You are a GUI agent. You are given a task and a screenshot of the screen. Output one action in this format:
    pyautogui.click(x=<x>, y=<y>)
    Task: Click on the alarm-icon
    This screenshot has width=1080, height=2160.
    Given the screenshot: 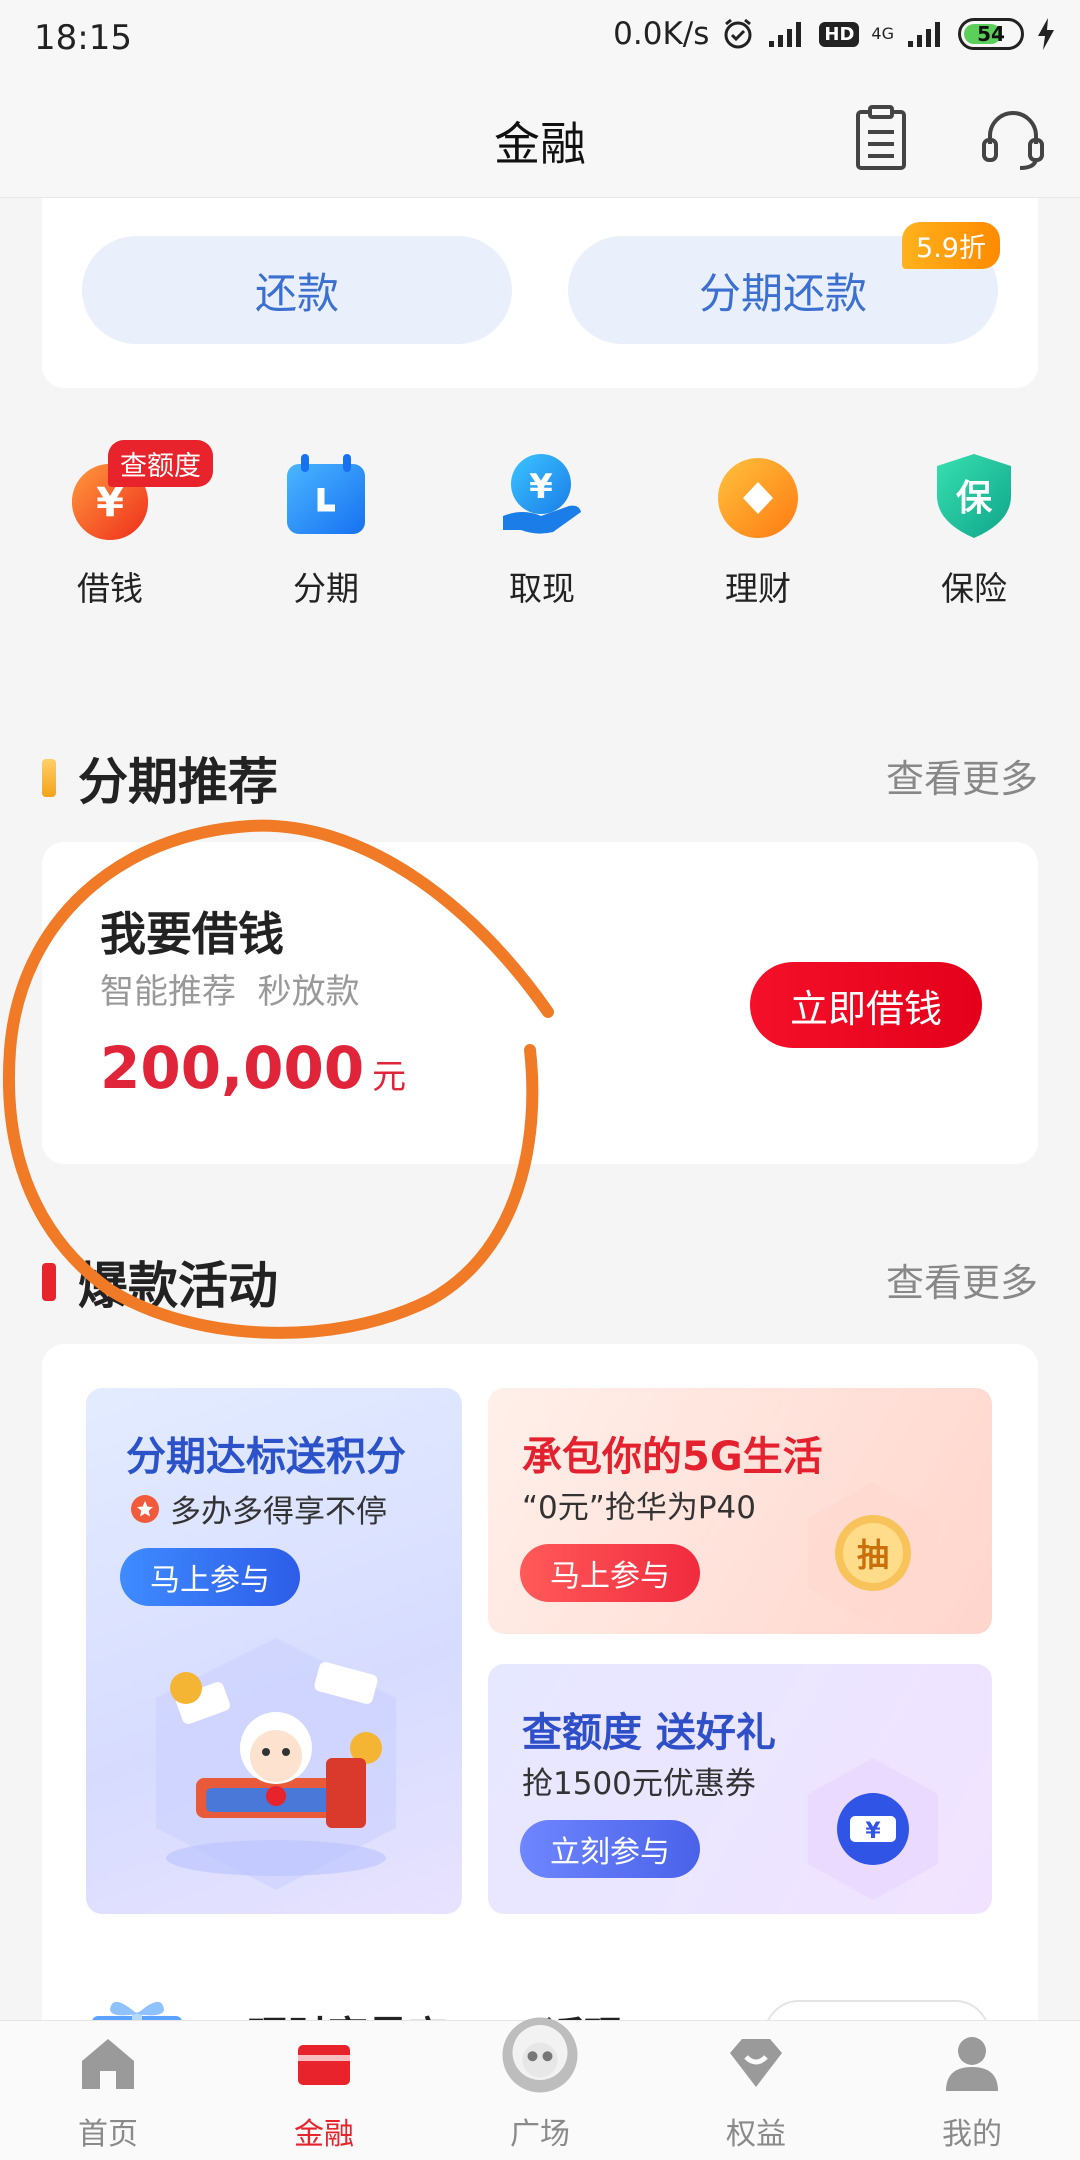 What is the action you would take?
    pyautogui.click(x=738, y=33)
    